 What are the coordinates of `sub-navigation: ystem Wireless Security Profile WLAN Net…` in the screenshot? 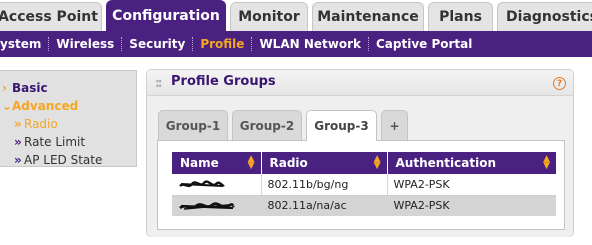 It's located at (296, 44).